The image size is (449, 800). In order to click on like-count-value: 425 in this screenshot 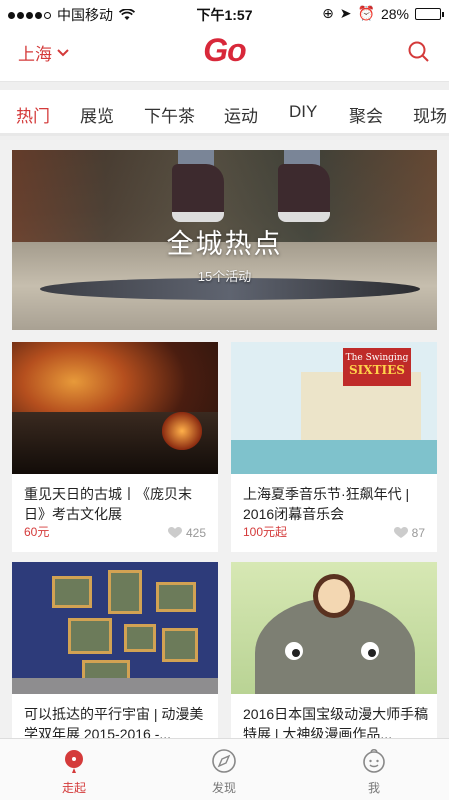, I will do `click(195, 533)`.